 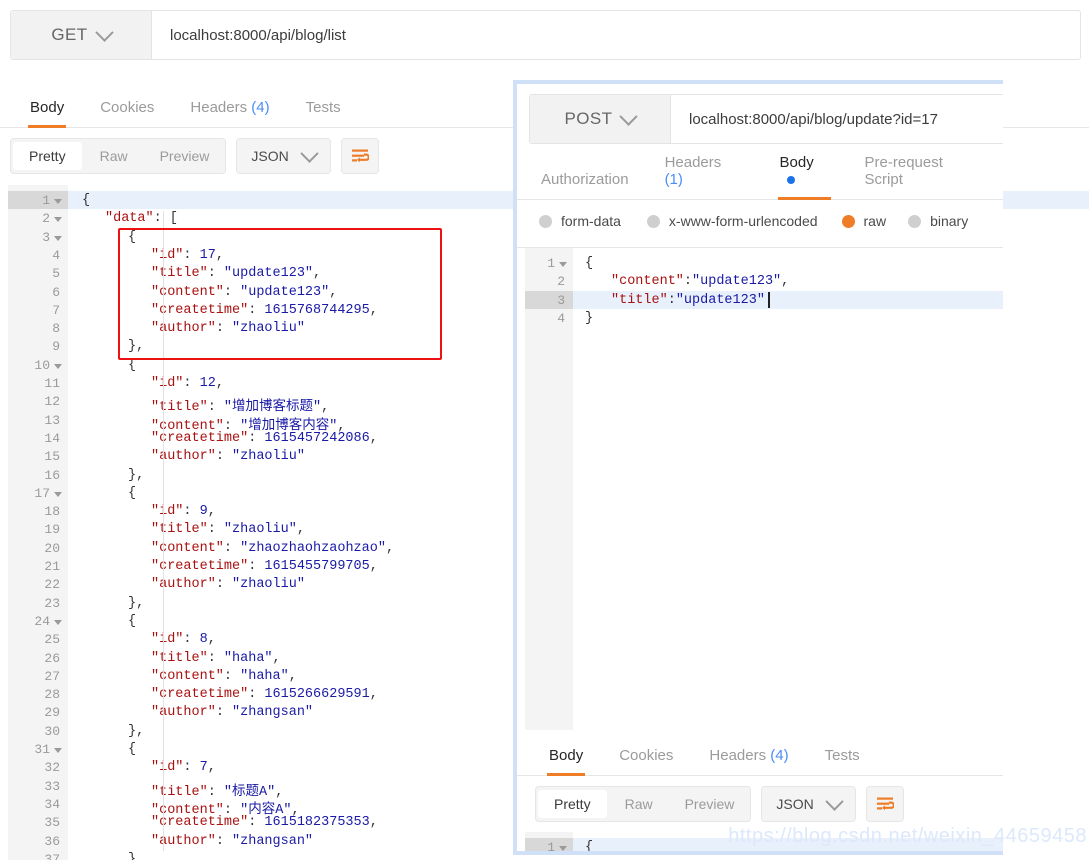 I want to click on get-word-wrap-button, so click(x=359, y=156).